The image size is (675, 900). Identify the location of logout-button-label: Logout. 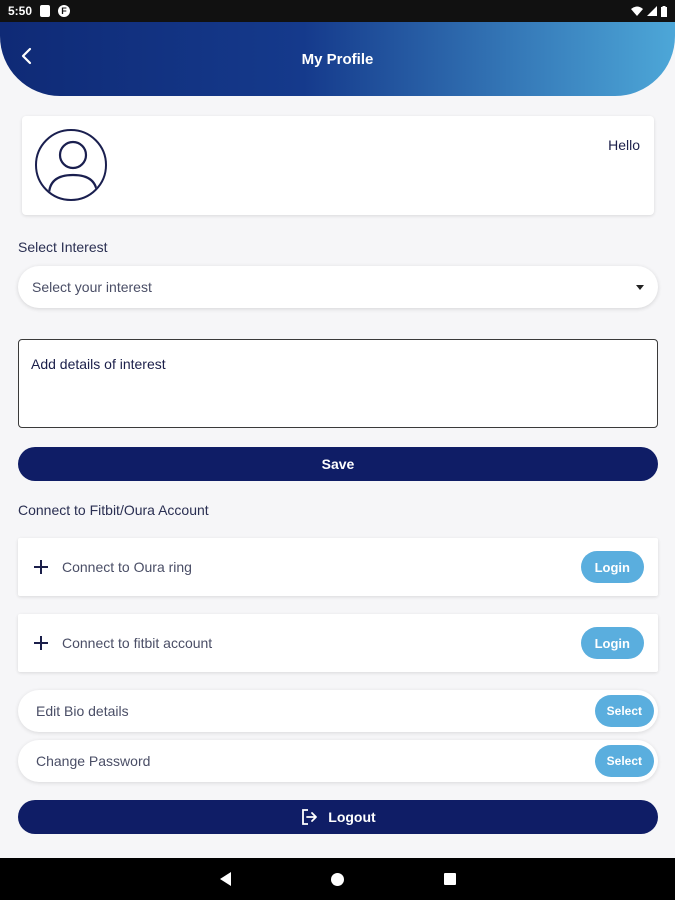
(352, 817).